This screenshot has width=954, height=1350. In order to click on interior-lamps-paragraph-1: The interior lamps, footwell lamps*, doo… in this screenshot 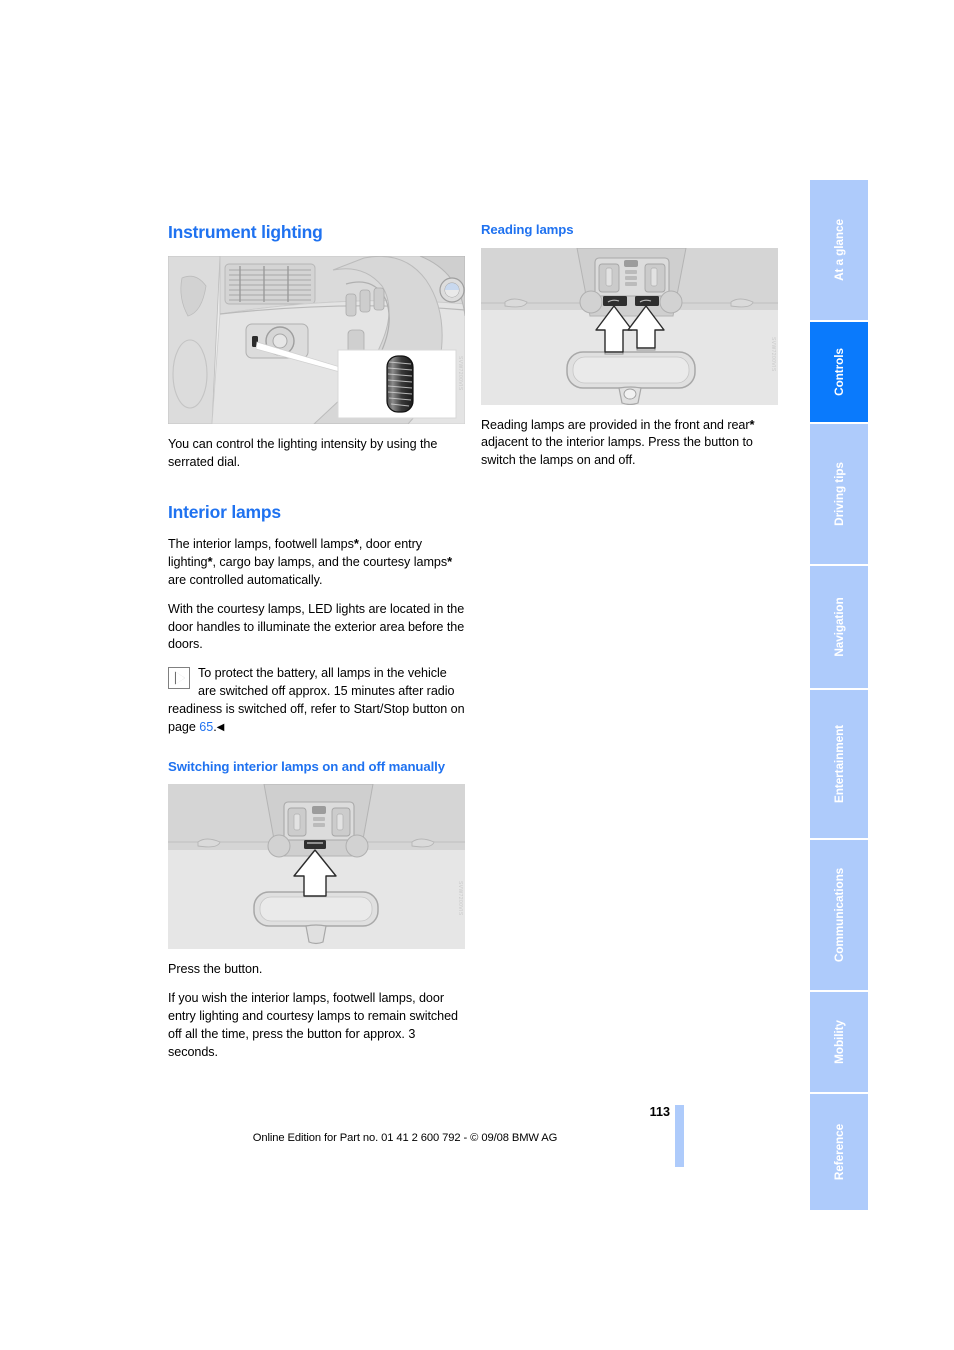, I will do `click(316, 563)`.